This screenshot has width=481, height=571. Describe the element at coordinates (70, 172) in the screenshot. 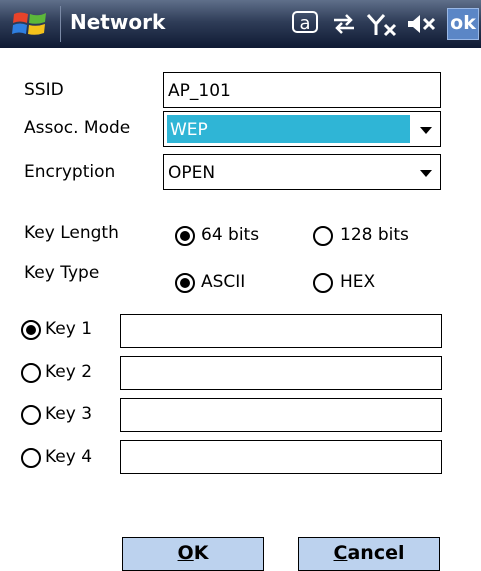

I see `encryption-label: Encryption` at that location.